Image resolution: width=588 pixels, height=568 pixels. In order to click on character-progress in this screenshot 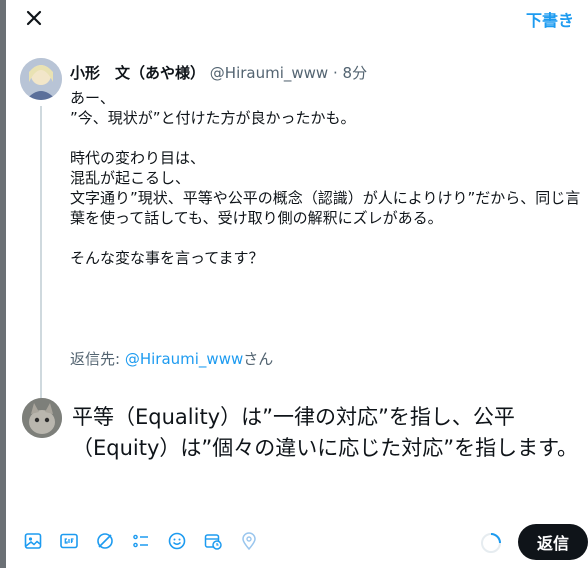, I will do `click(491, 543)`.